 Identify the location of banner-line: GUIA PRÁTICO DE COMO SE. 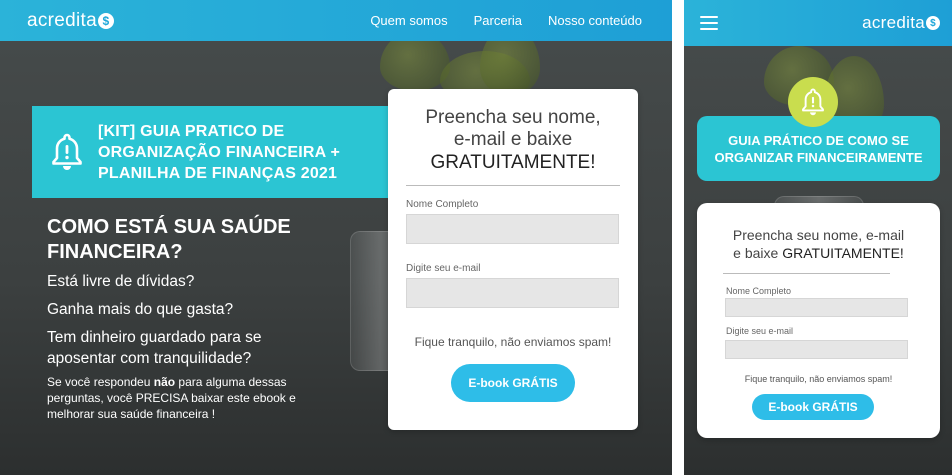
(818, 140).